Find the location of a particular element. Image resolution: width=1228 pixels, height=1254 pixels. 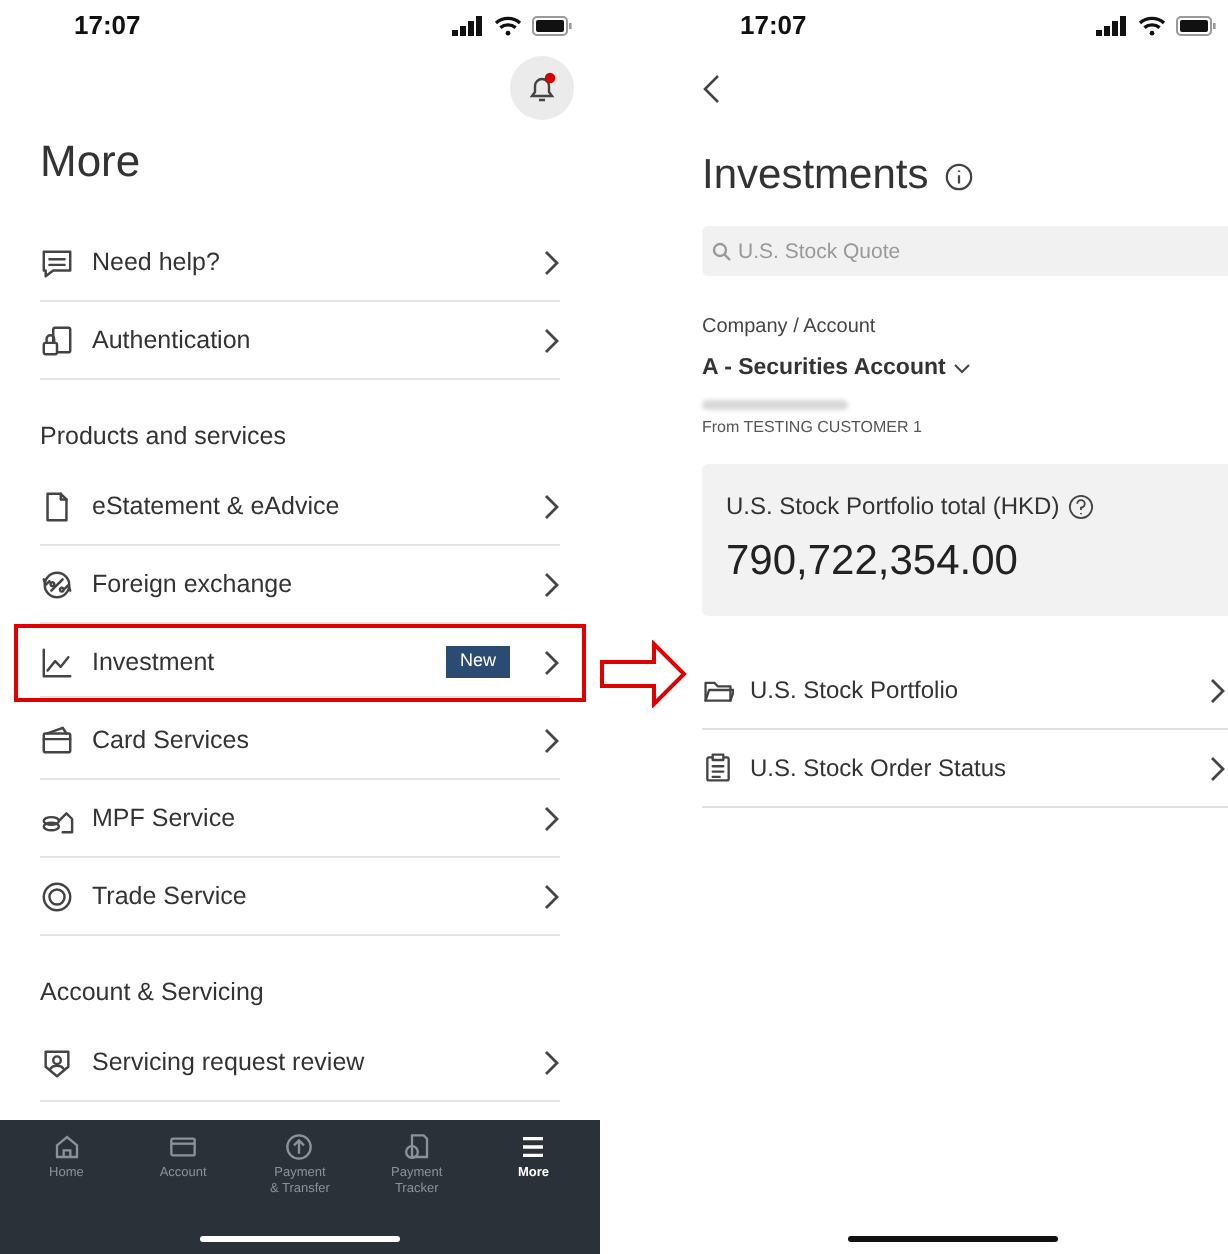

section-heading: Account & Servicing is located at coordinates (152, 993).